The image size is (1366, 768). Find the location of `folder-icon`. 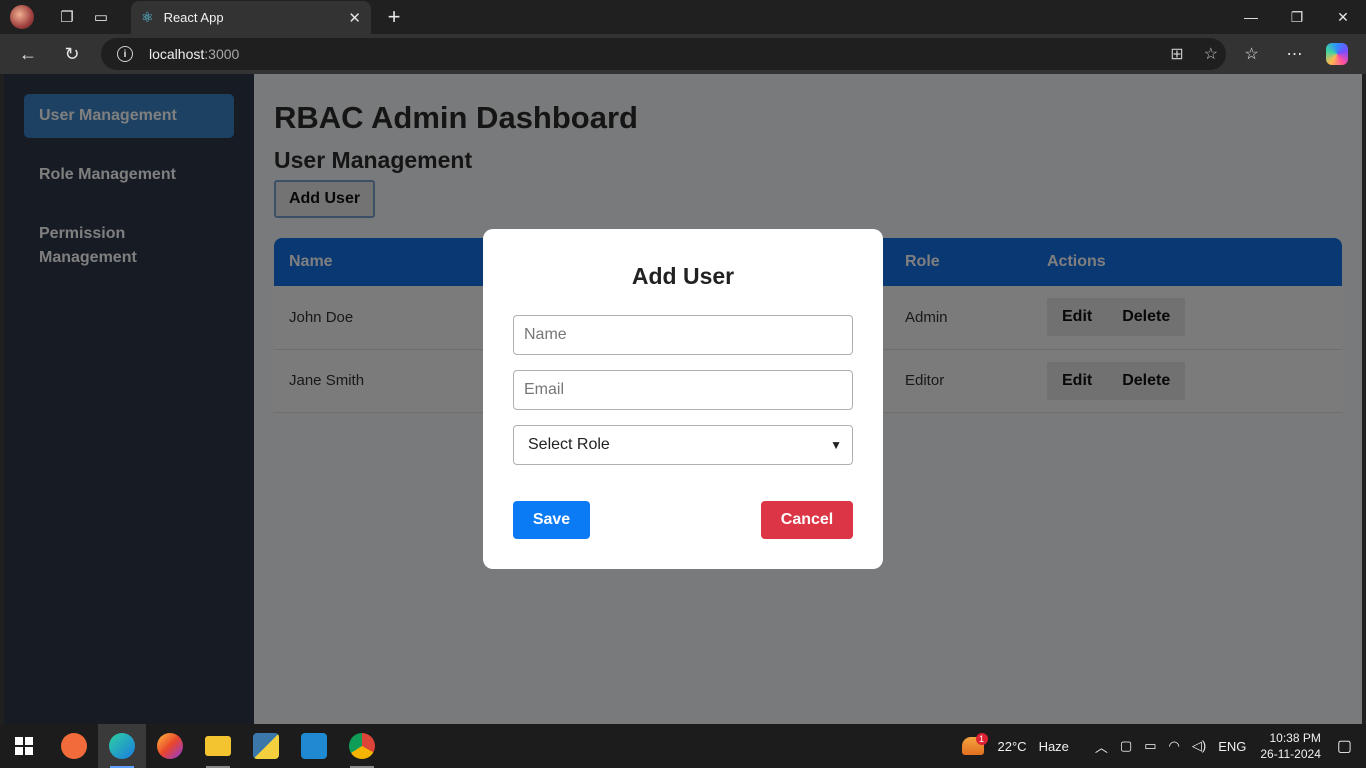

folder-icon is located at coordinates (218, 746).